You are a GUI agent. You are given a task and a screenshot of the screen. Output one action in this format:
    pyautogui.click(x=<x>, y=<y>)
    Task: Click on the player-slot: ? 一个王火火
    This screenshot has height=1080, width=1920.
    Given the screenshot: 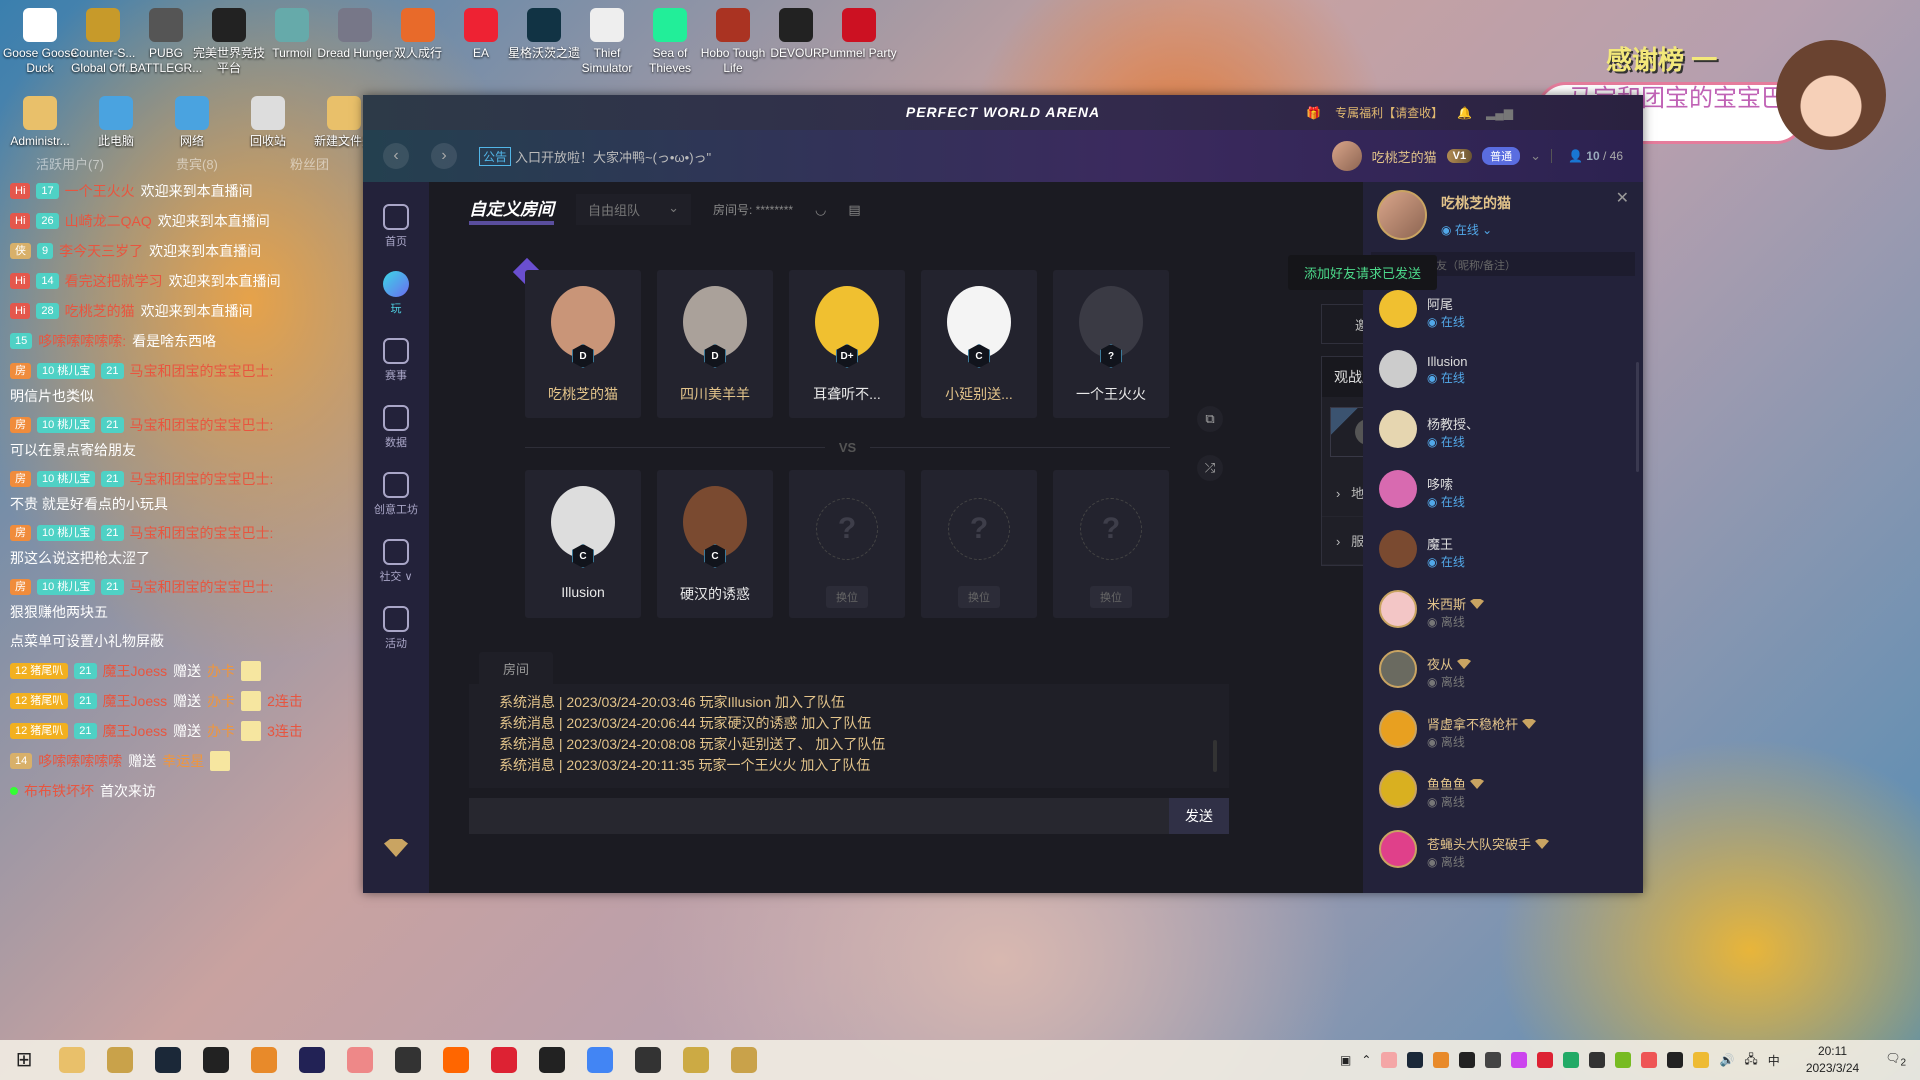 What is the action you would take?
    pyautogui.click(x=1111, y=344)
    